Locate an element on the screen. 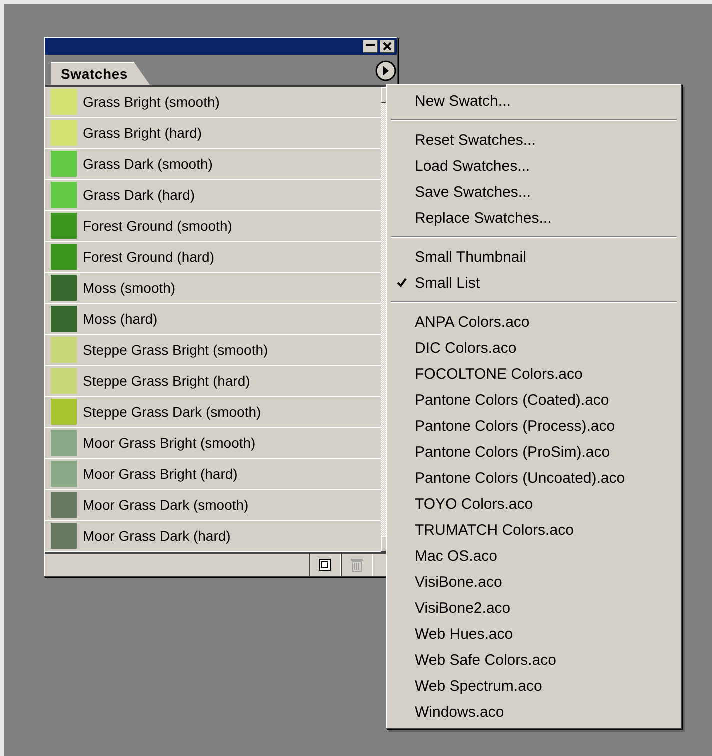 The height and width of the screenshot is (756, 712). menu-item: Pantone Colors (Process).aco is located at coordinates (534, 426).